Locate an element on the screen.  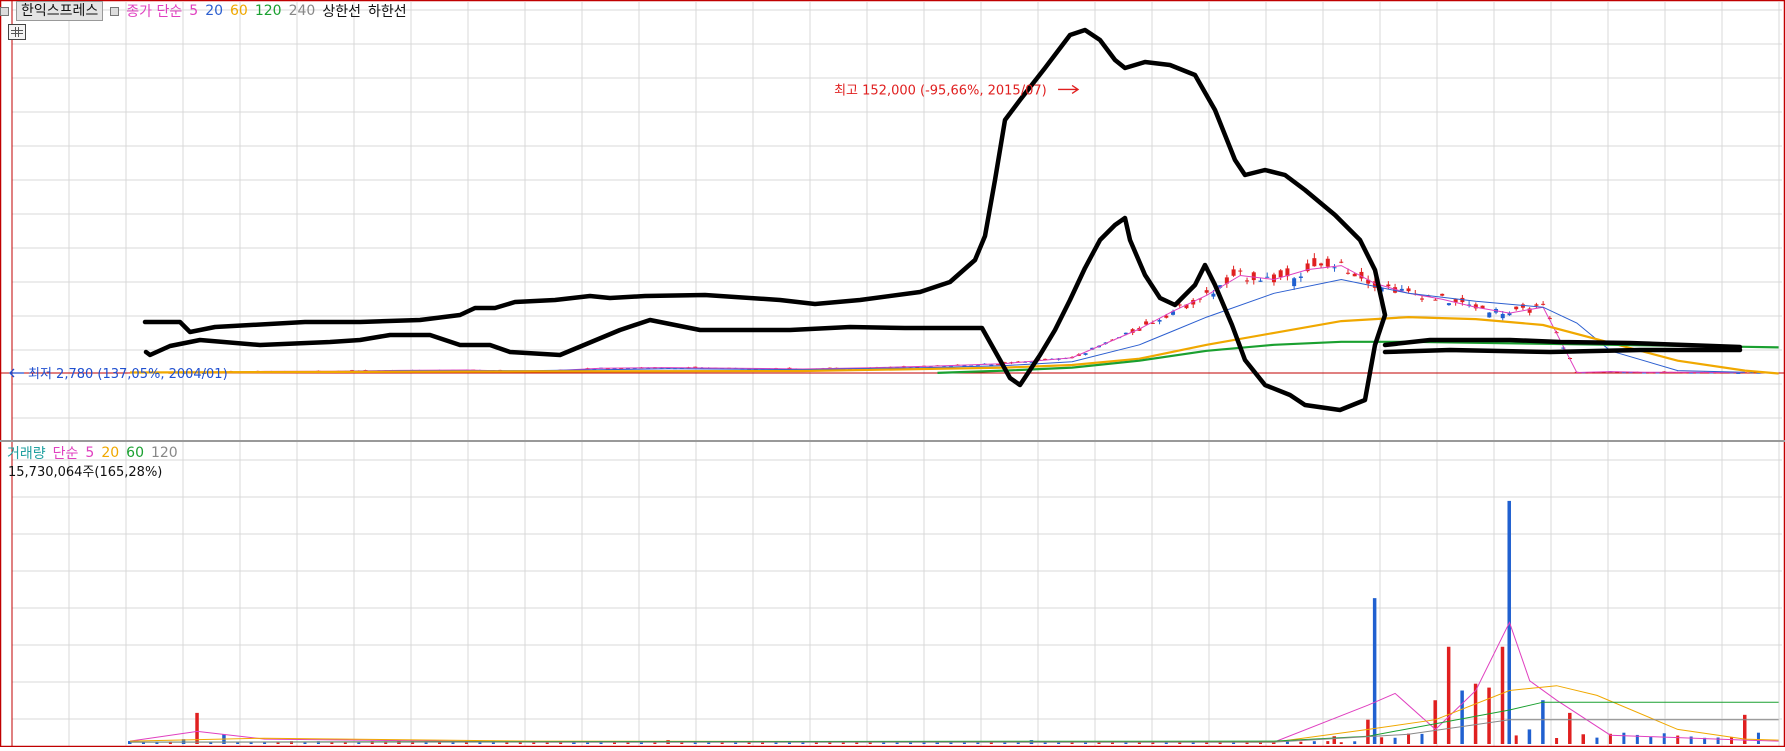
candles is located at coordinates (944, 313).